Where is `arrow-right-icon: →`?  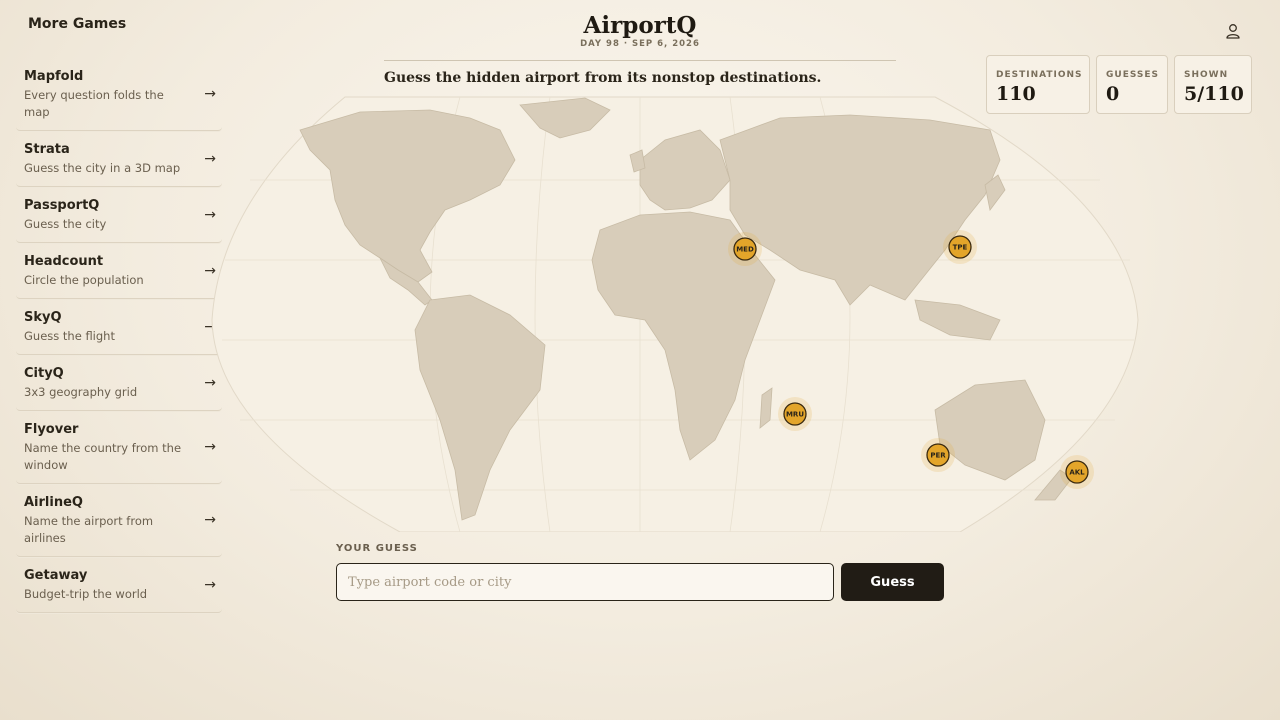 arrow-right-icon: → is located at coordinates (210, 584).